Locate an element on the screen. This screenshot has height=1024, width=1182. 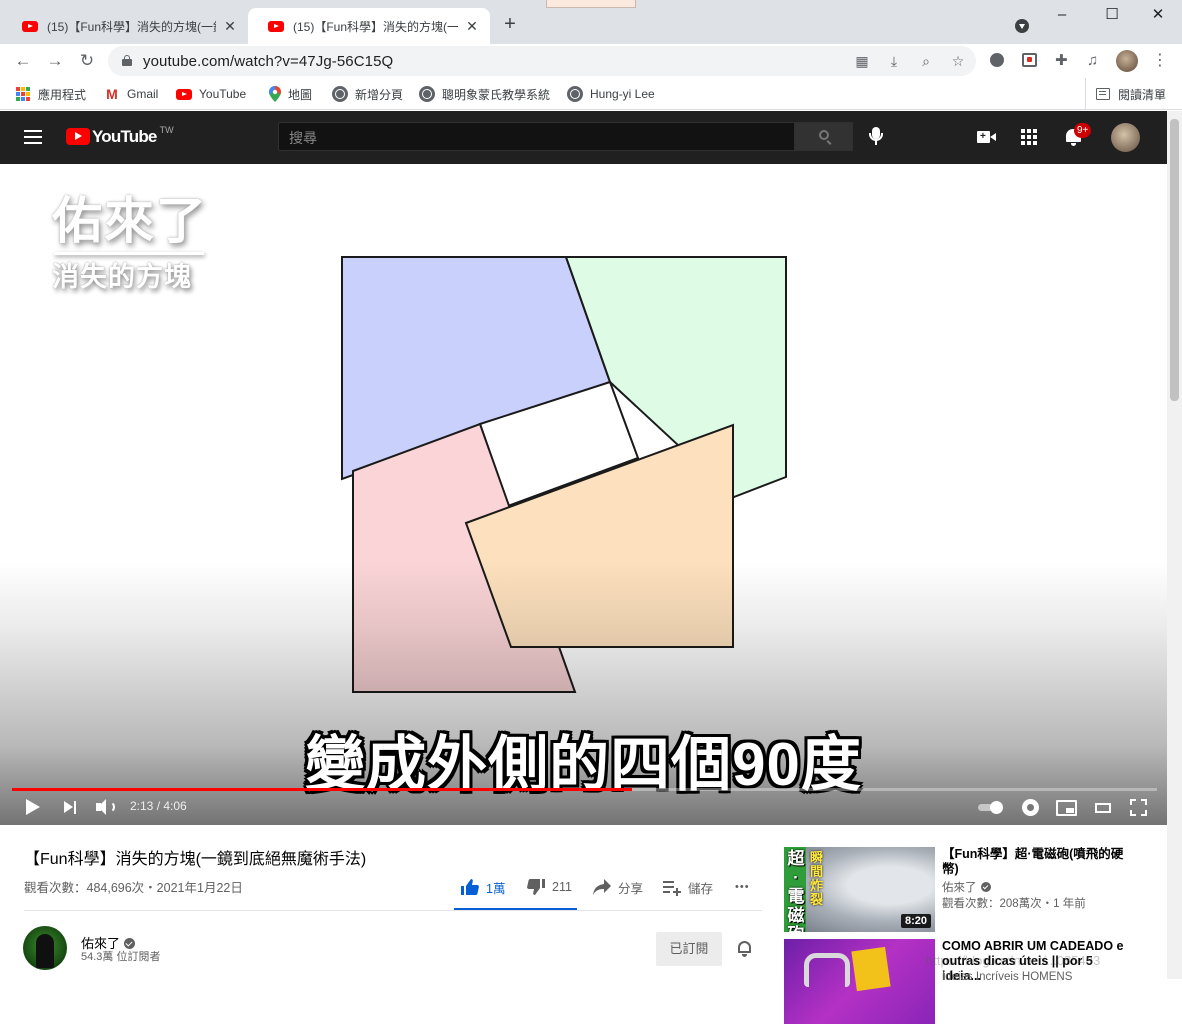
bookmark-label: Hung-yi Lee is located at coordinates (622, 94).